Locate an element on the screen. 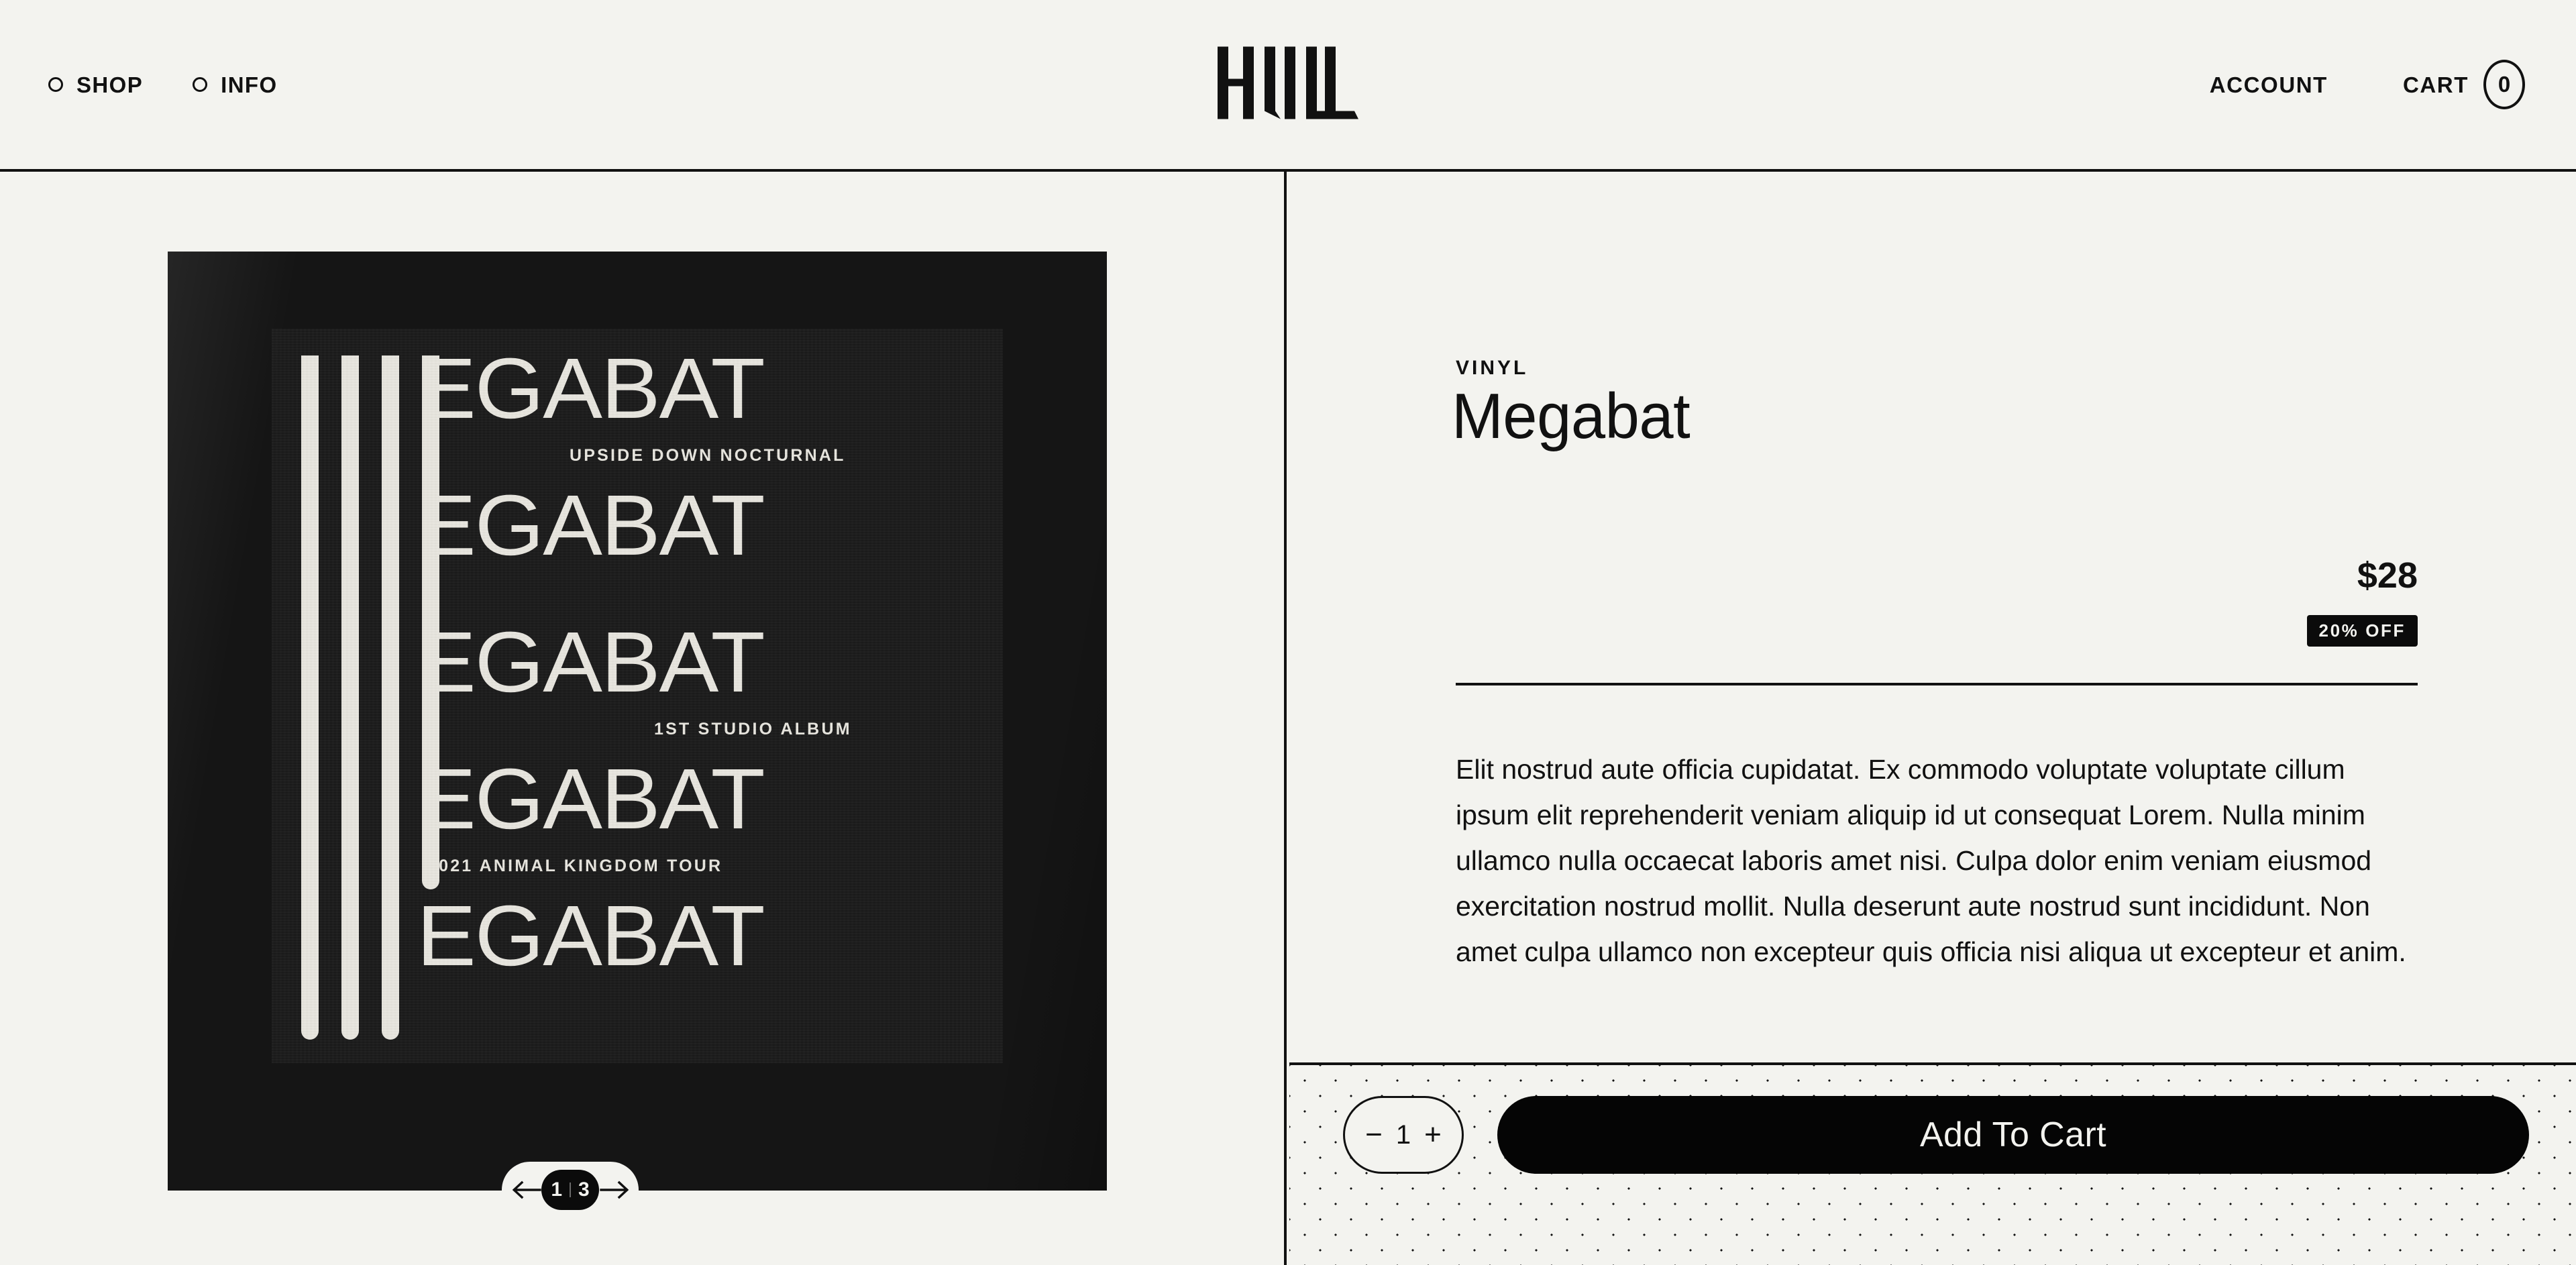 Image resolution: width=2576 pixels, height=1265 pixels. decrement-quantity-button: − is located at coordinates (1373, 1135).